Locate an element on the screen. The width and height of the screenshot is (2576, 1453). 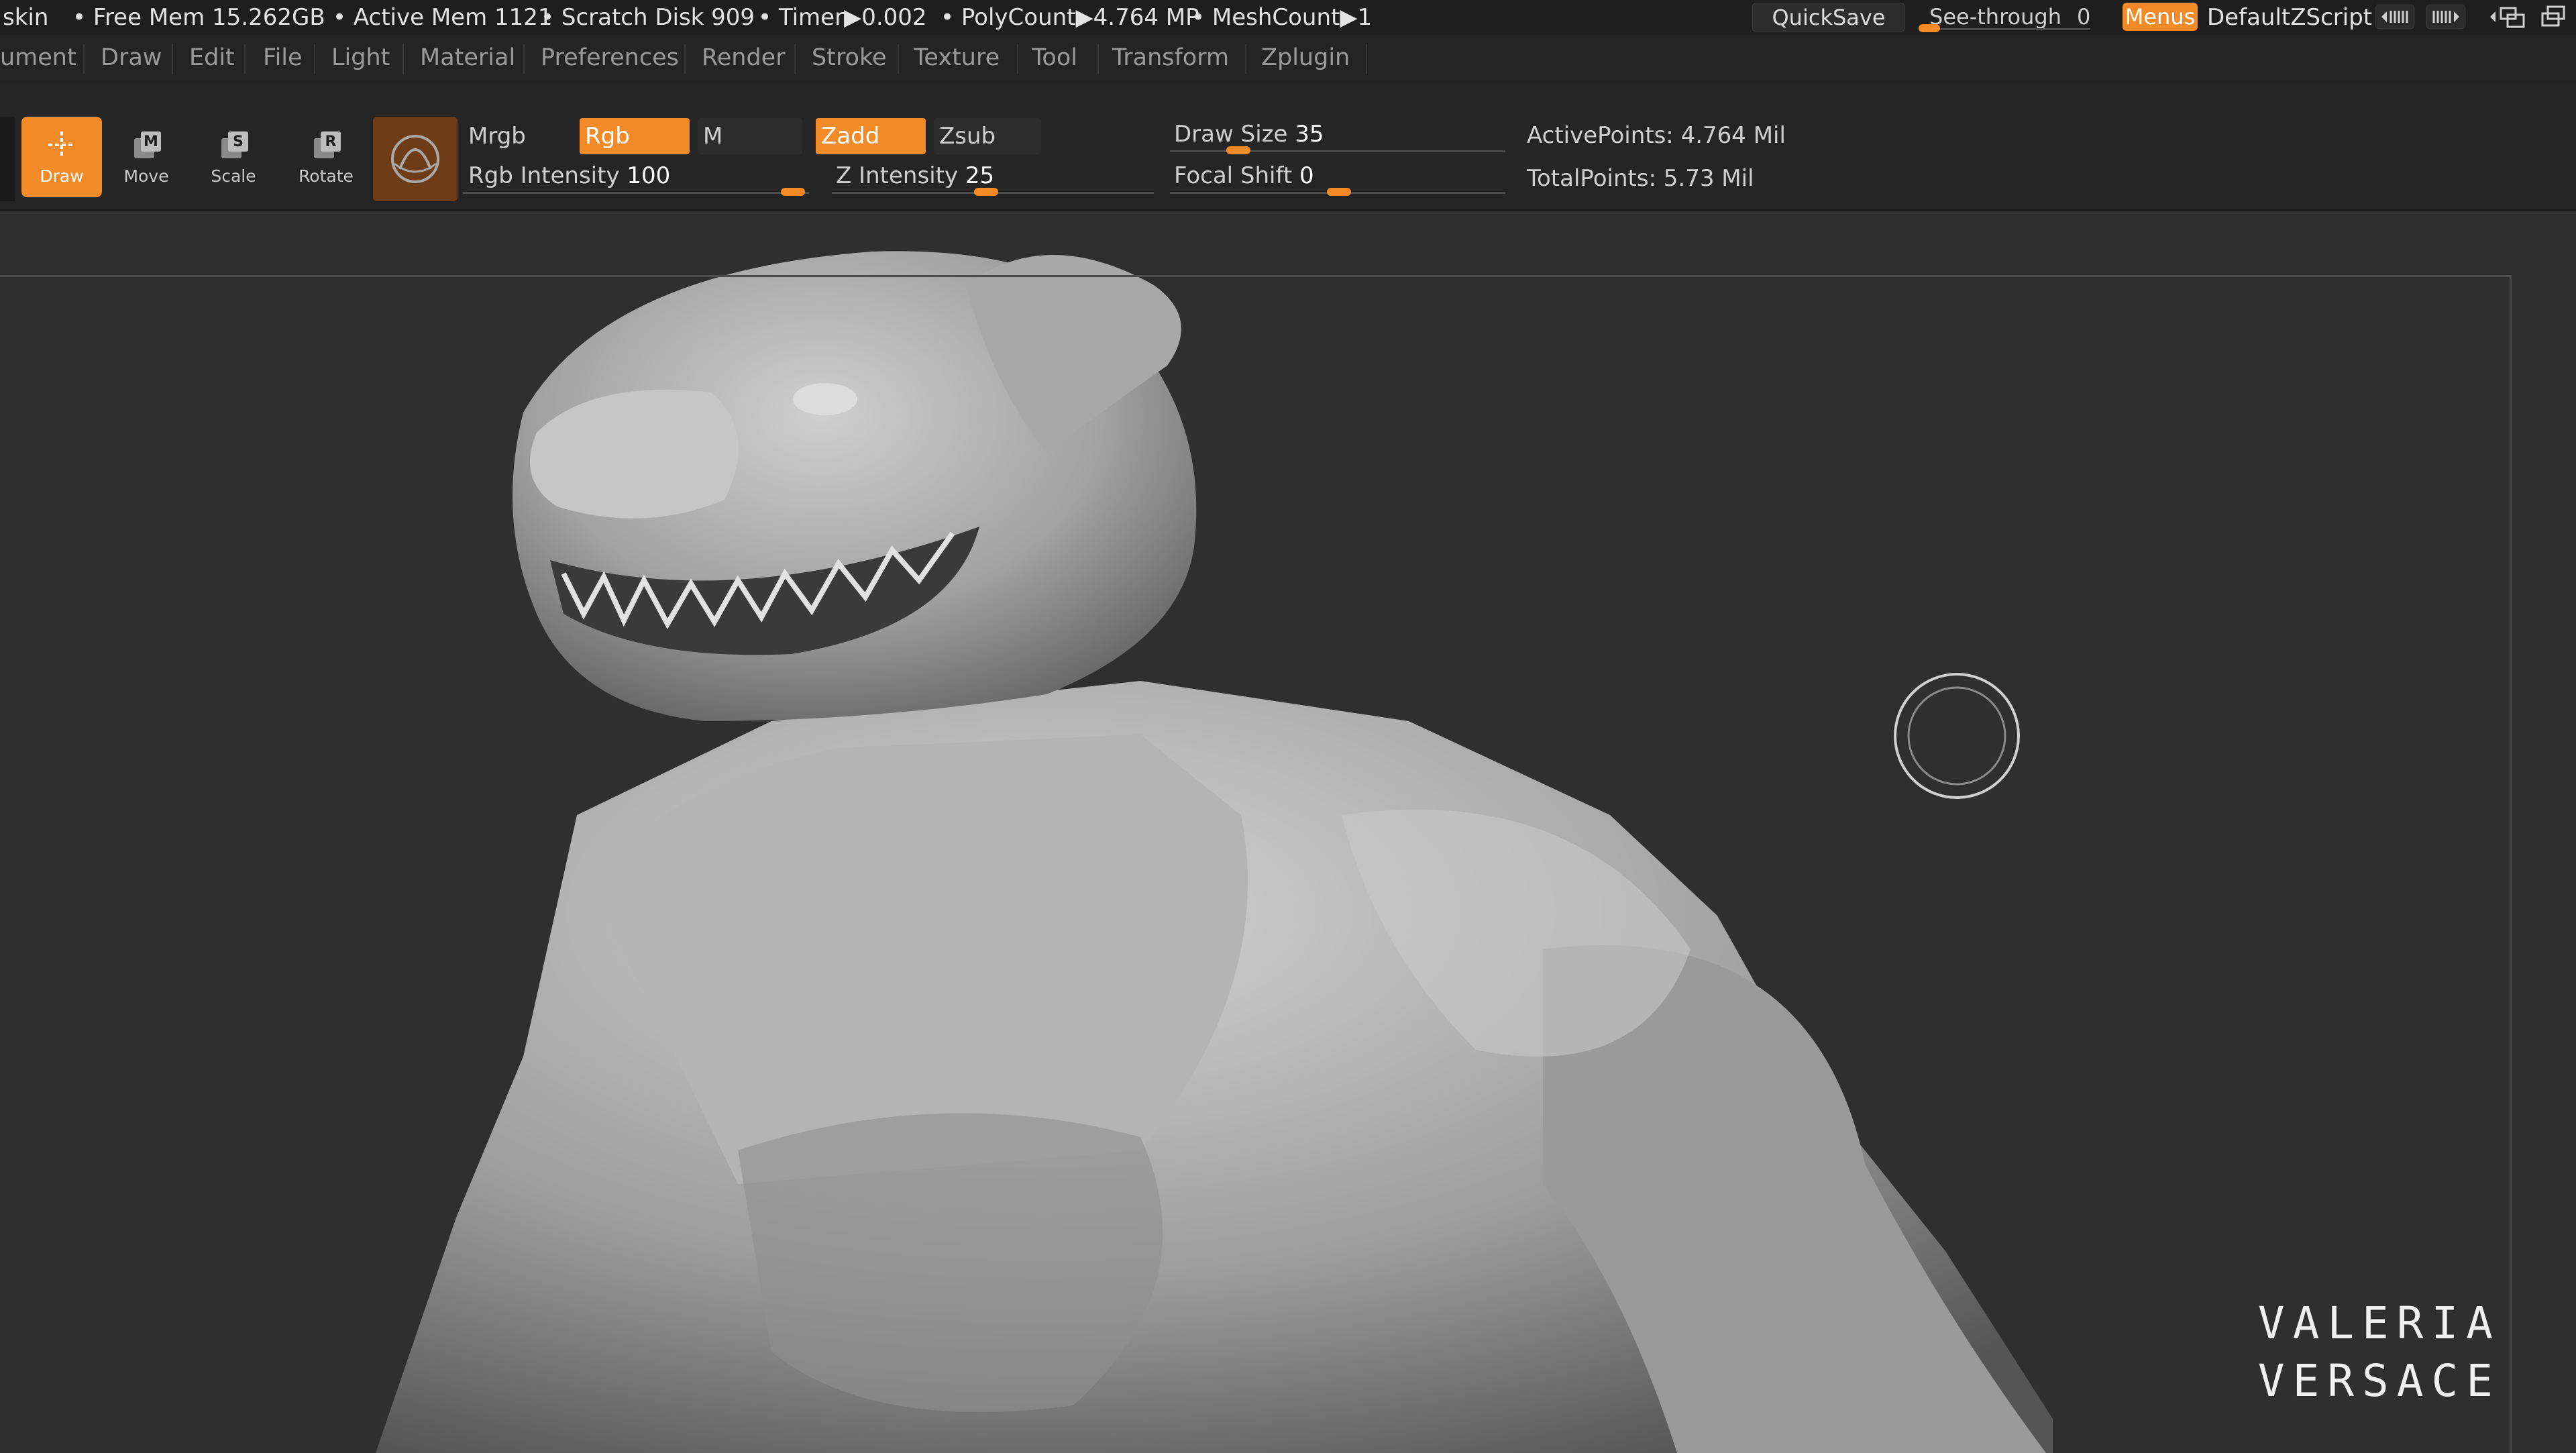
shelf-edge is located at coordinates (7, 159).